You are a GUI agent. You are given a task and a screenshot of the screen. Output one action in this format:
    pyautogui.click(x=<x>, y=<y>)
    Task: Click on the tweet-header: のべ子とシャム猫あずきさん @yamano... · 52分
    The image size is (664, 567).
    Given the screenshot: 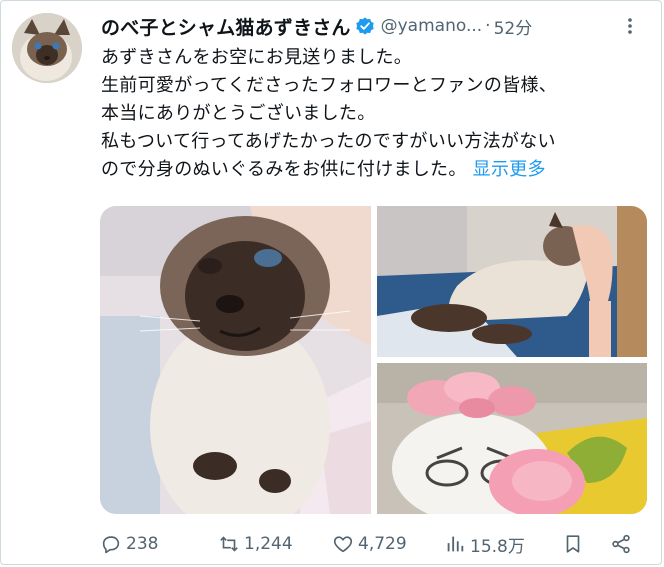 What is the action you would take?
    pyautogui.click(x=371, y=26)
    